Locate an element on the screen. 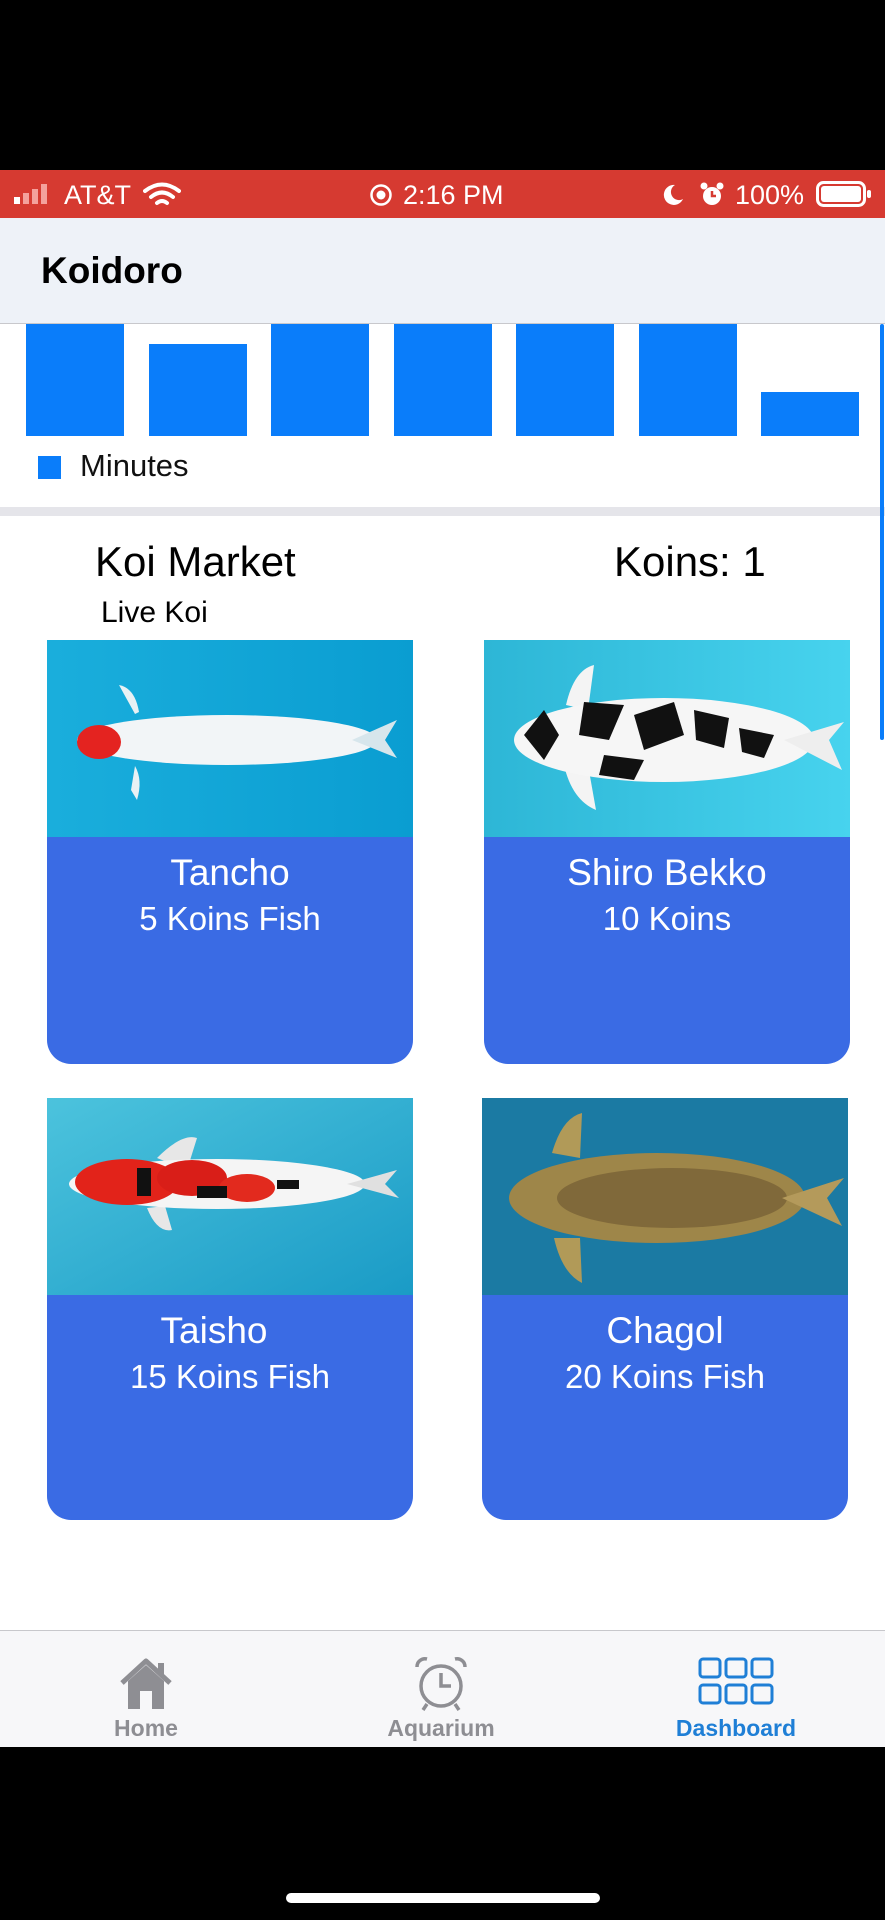 The image size is (885, 1920). koi-card-taisho: Taisho 15 Koins Fish is located at coordinates (230, 1309).